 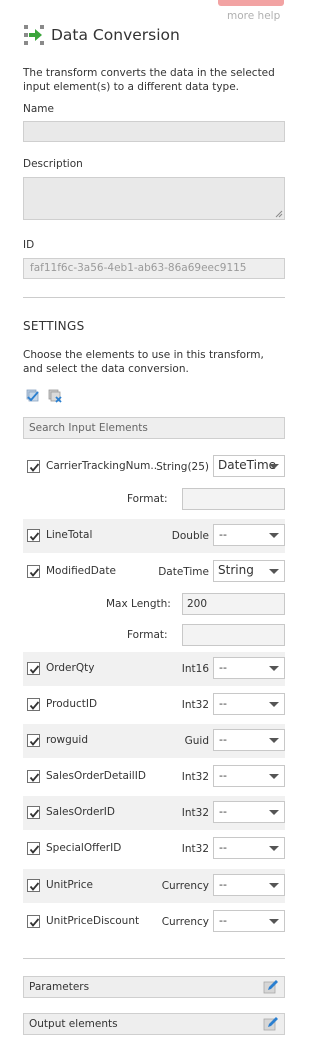 What do you see at coordinates (236, 570) in the screenshot?
I see `conversion-select-value: String` at bounding box center [236, 570].